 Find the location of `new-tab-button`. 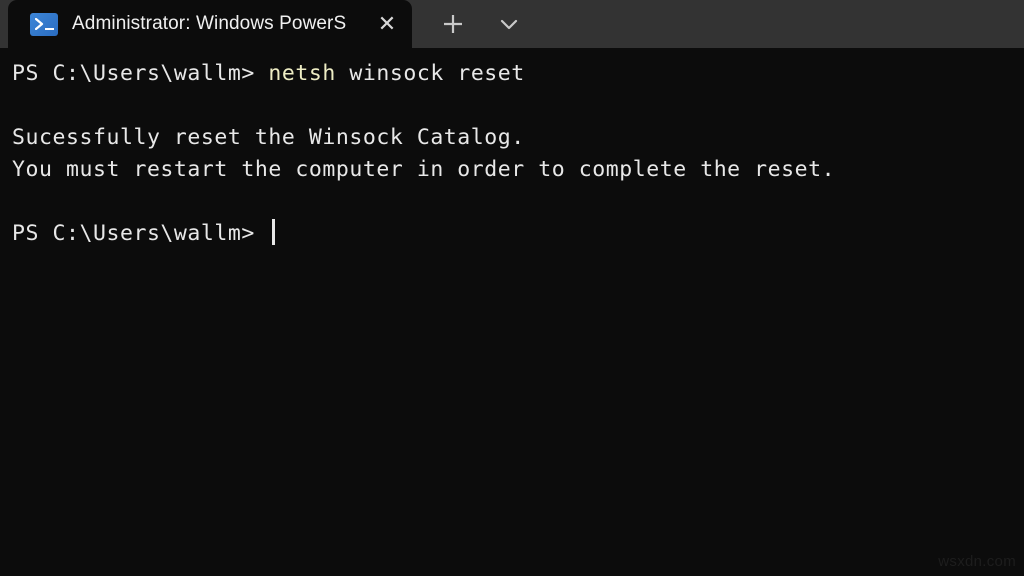

new-tab-button is located at coordinates (453, 24).